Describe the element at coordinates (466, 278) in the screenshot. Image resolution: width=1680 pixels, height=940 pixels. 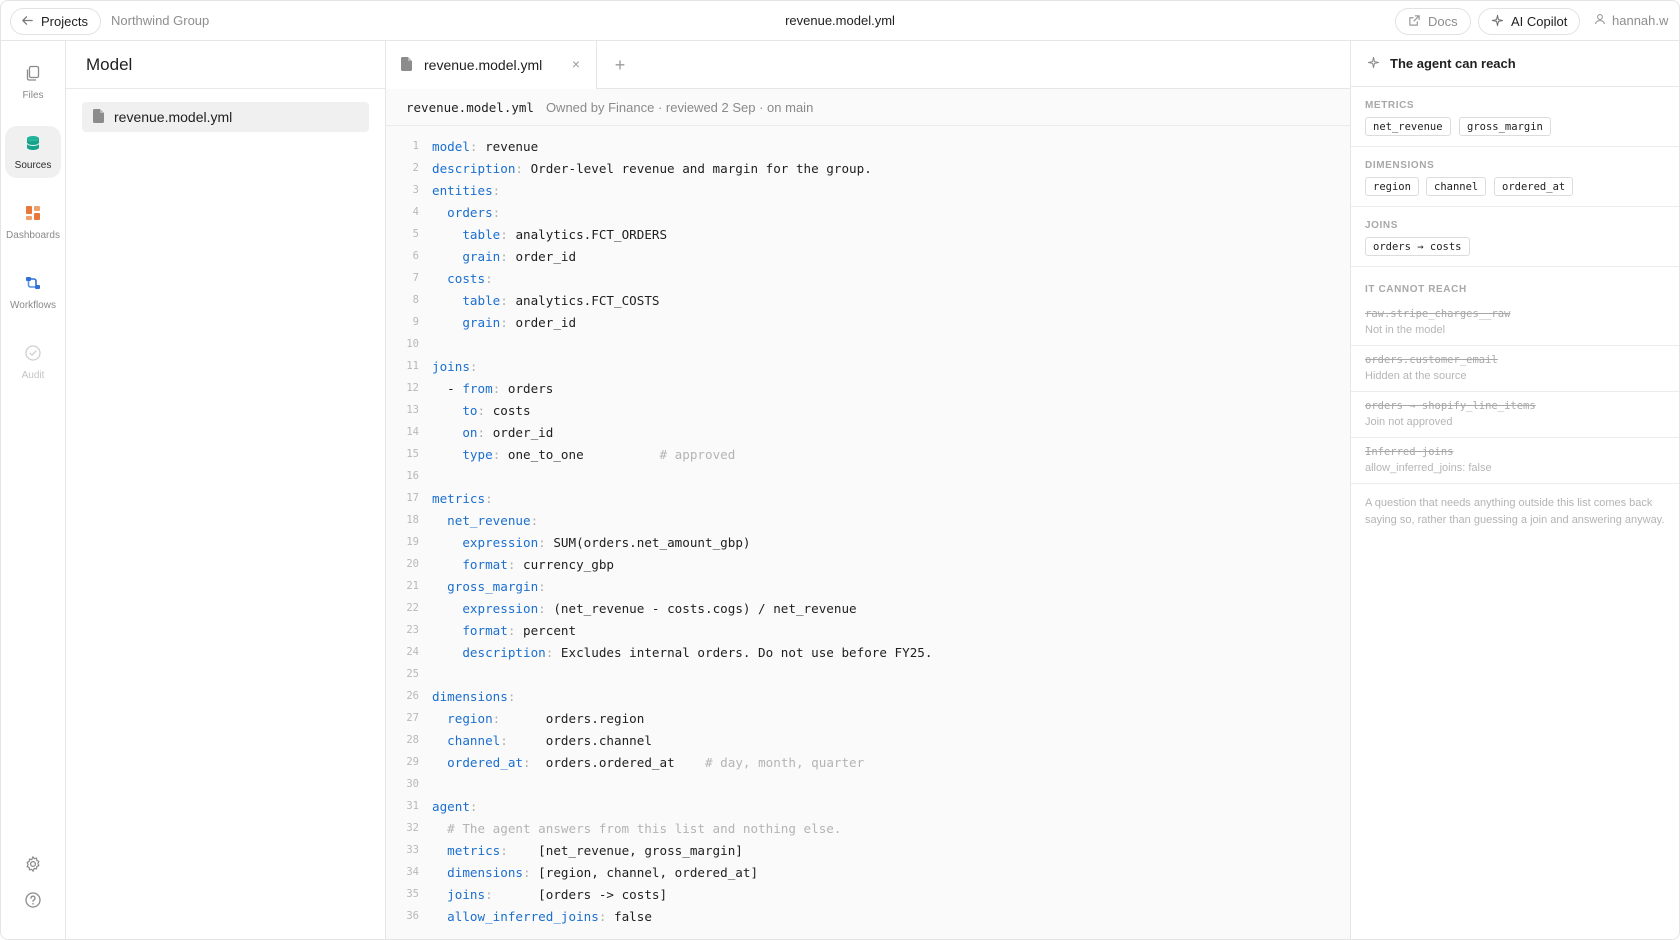
I see `yaml-key: costs` at that location.